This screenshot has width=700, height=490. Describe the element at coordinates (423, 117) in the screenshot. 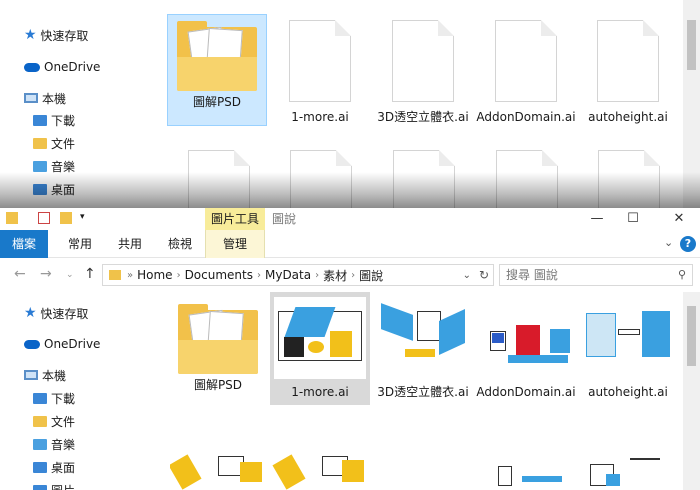

I see `file-name: 3D透空立體衣.ai` at that location.